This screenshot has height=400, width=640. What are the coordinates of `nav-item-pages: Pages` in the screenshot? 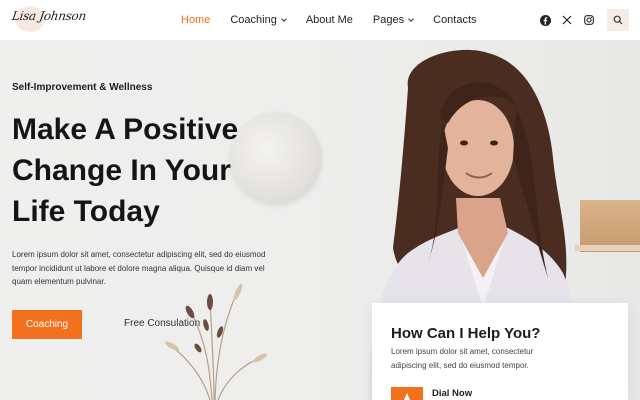 It's located at (393, 20).